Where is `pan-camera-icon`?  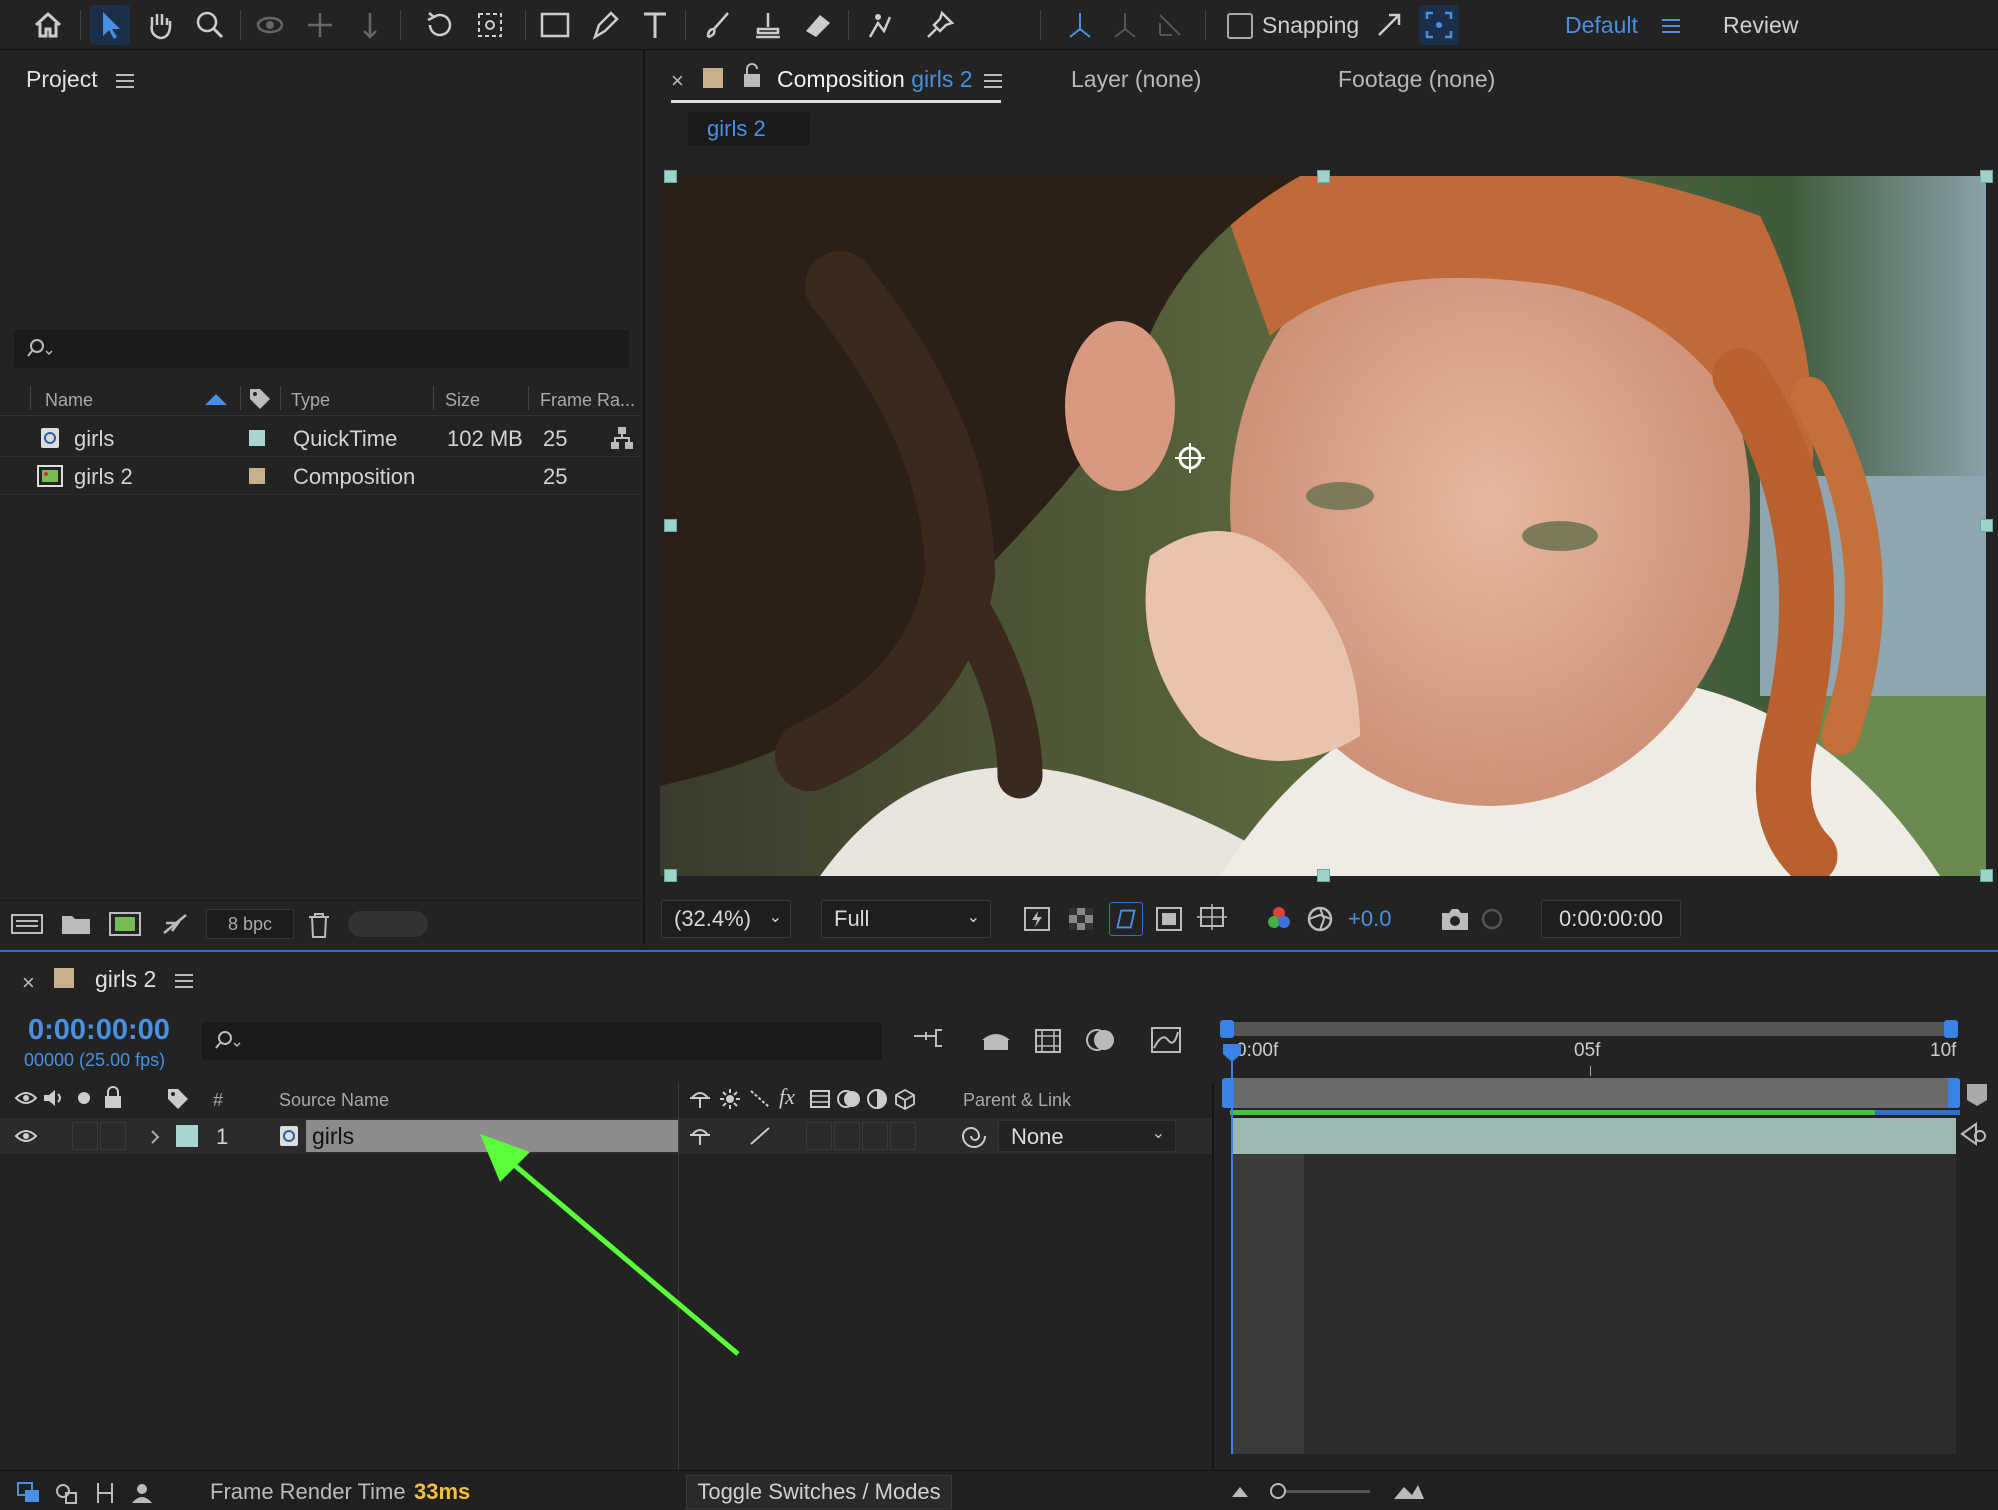 pan-camera-icon is located at coordinates (320, 25).